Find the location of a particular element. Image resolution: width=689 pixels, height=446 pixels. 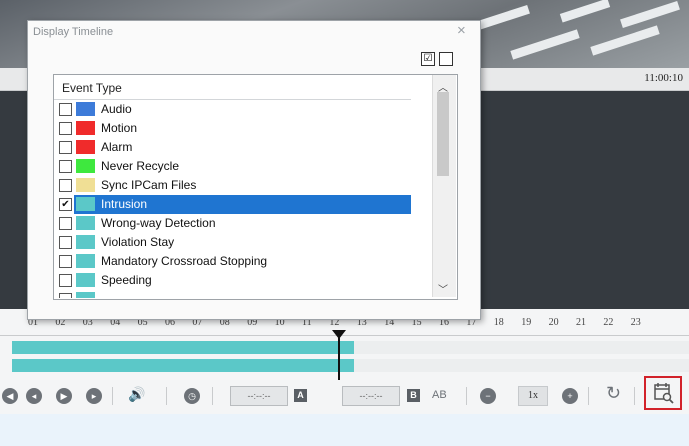

list-item: Audio is located at coordinates (243, 109).